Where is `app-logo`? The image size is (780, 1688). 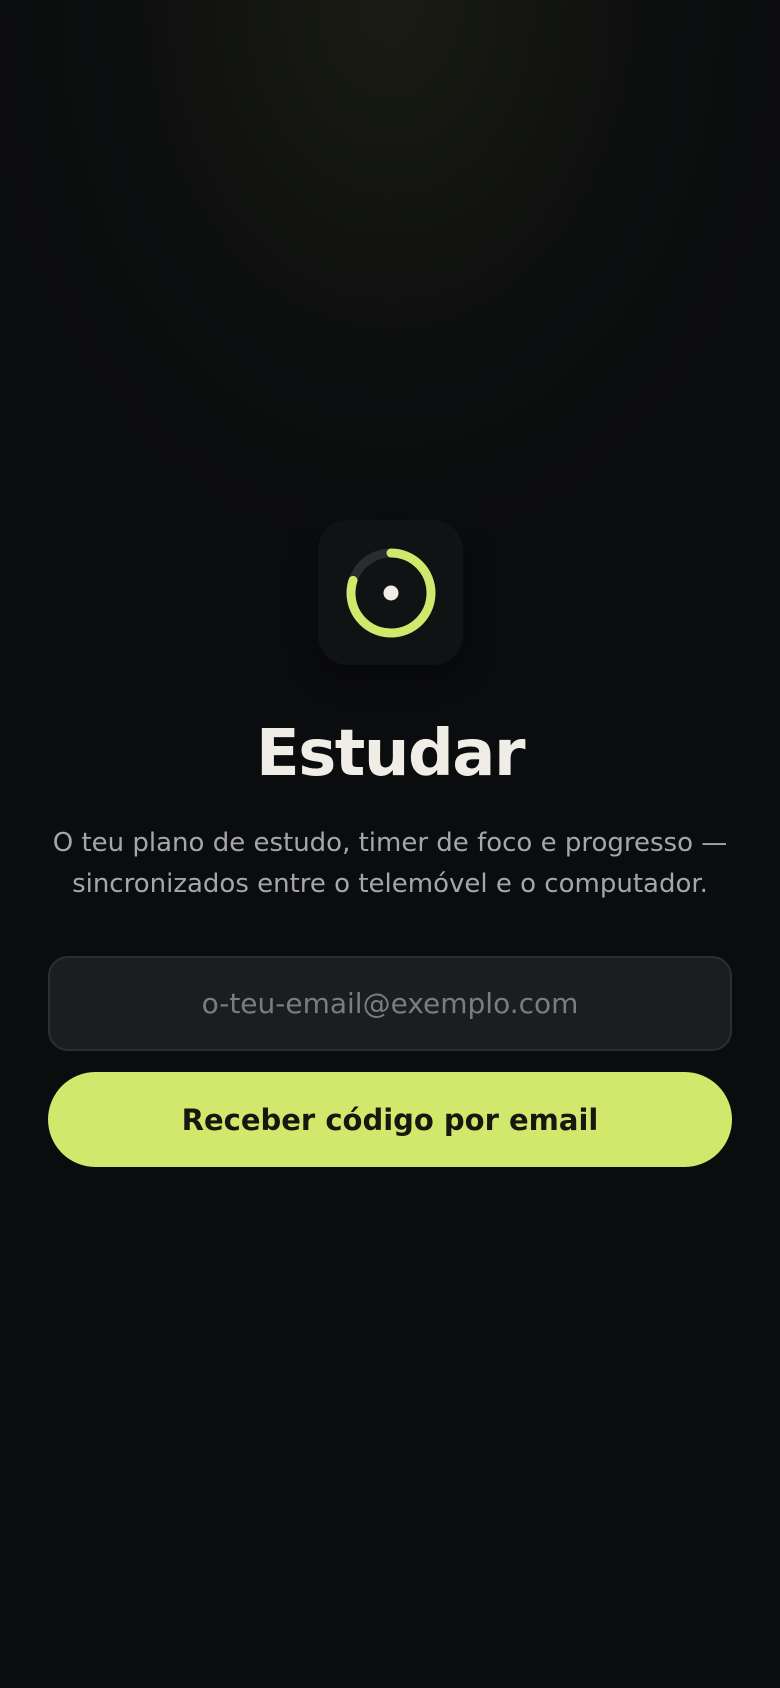
app-logo is located at coordinates (390, 592).